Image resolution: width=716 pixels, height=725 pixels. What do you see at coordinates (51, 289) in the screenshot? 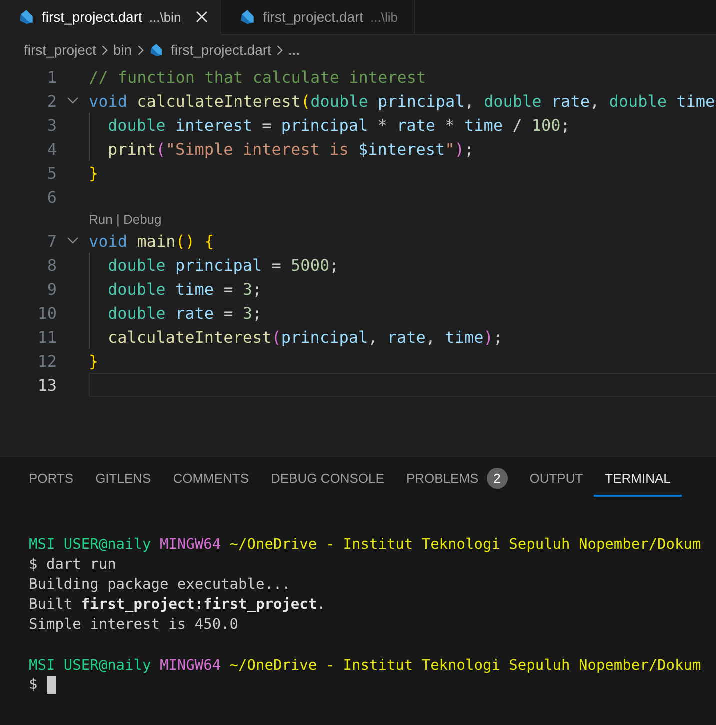
I see `line-number: 9` at bounding box center [51, 289].